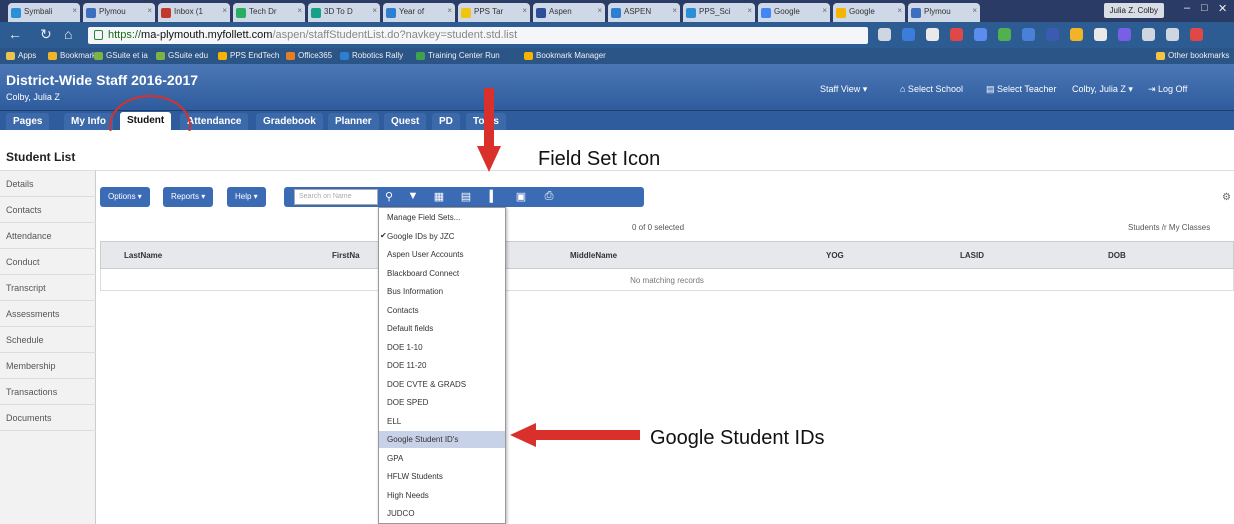 This screenshot has height=524, width=1234. I want to click on bookmark-item: Training Center Run, so click(458, 55).